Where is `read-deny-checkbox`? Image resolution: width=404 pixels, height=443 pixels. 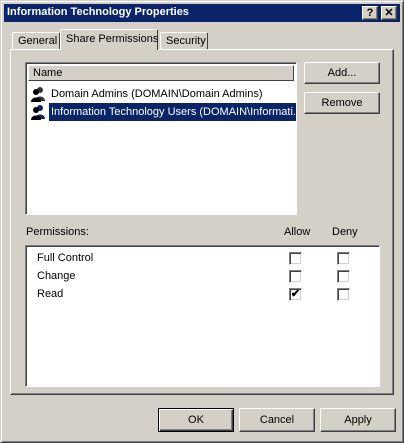 read-deny-checkbox is located at coordinates (343, 294).